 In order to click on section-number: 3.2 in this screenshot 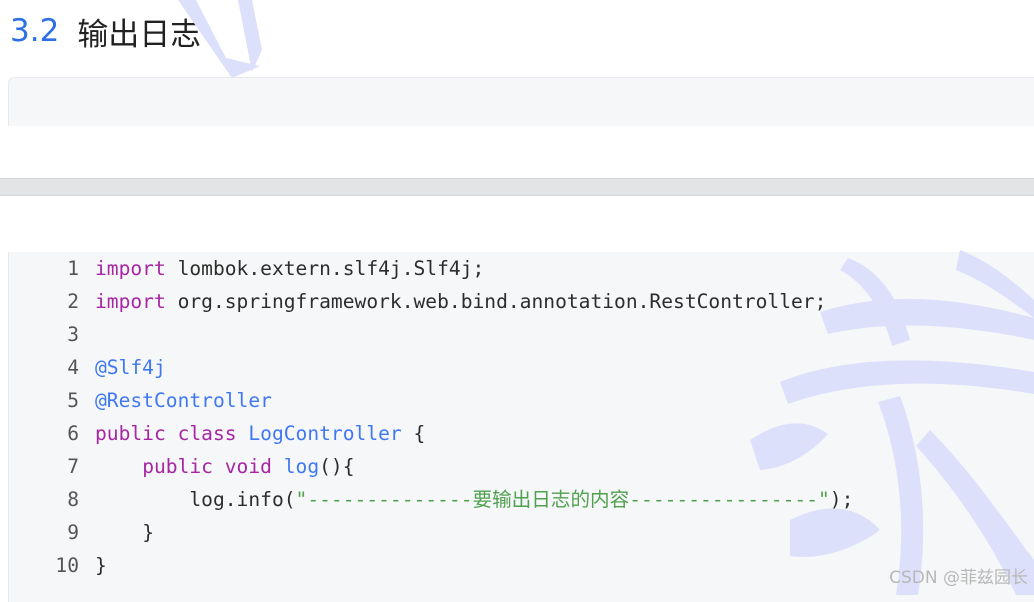, I will do `click(35, 31)`.